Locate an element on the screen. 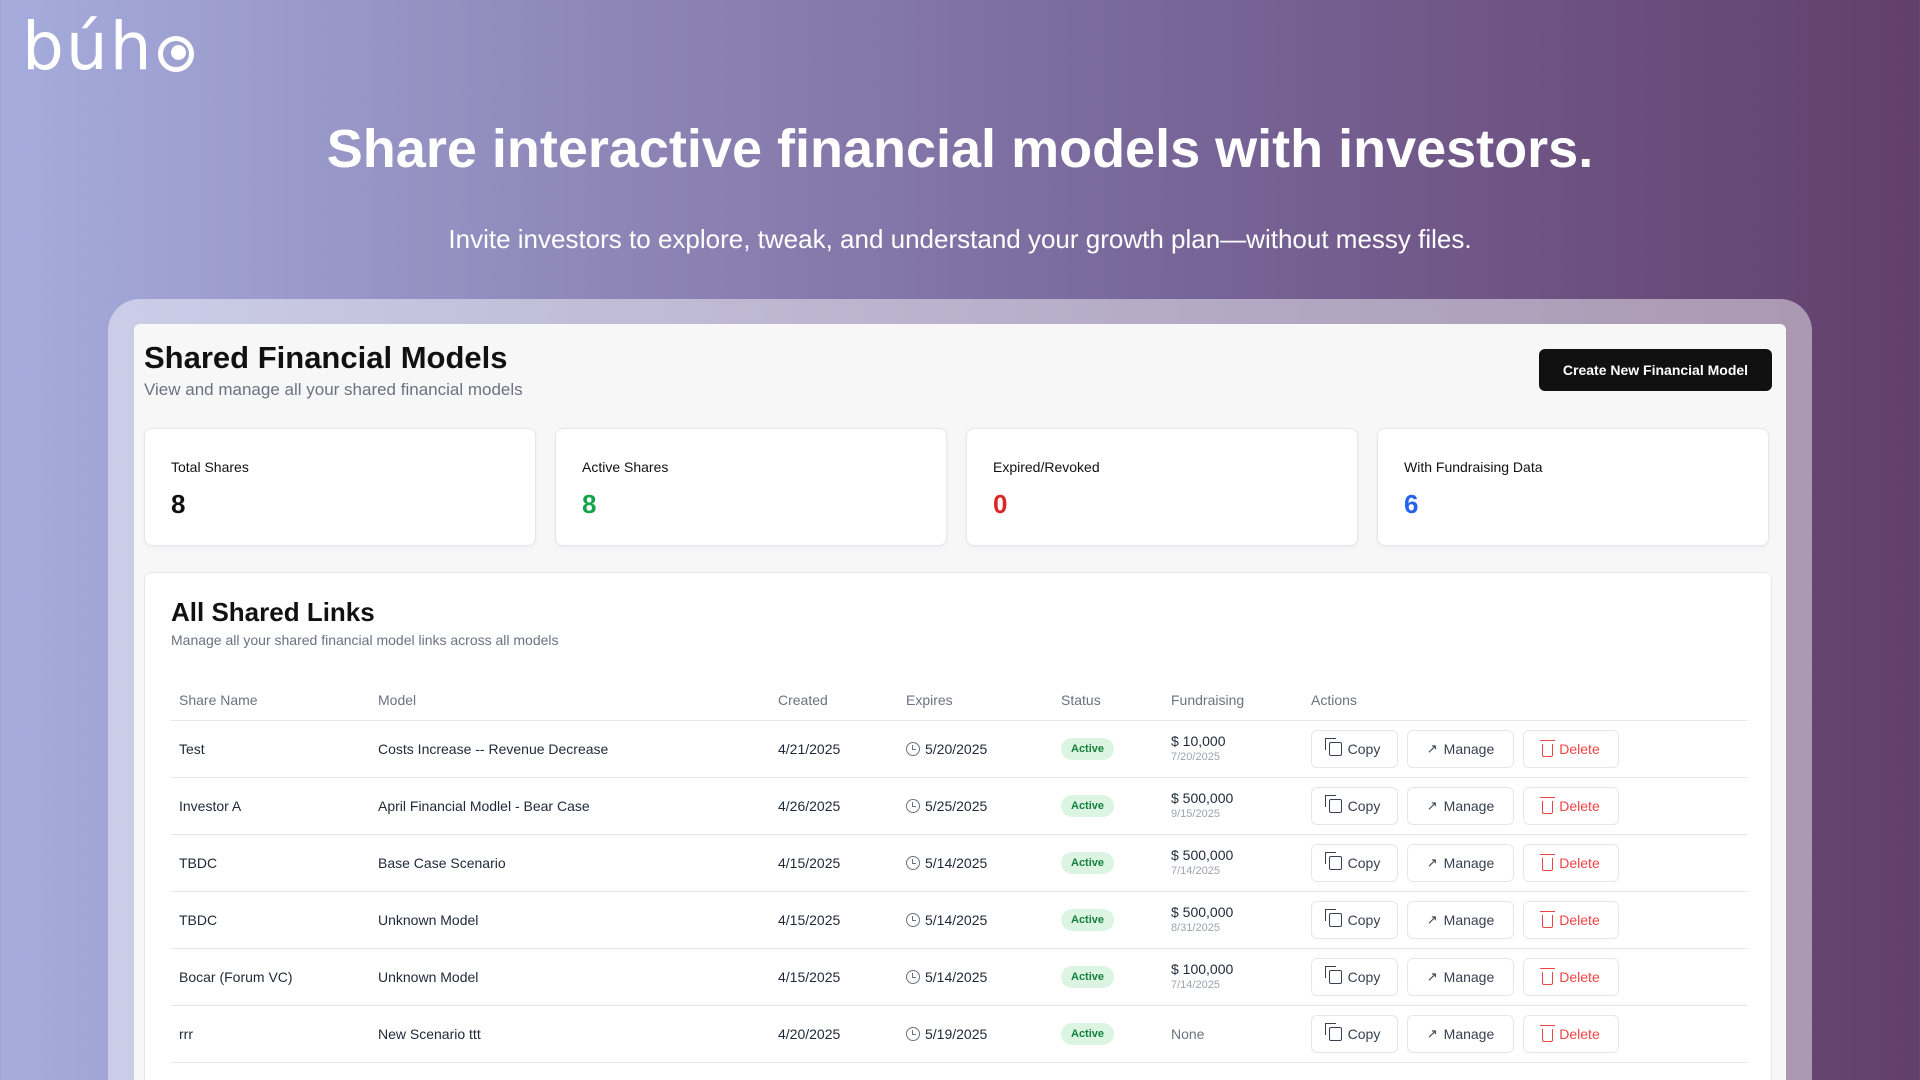 This screenshot has width=1920, height=1080. fundraising-info: $ 500,000 9/15/2025 is located at coordinates (1202, 805).